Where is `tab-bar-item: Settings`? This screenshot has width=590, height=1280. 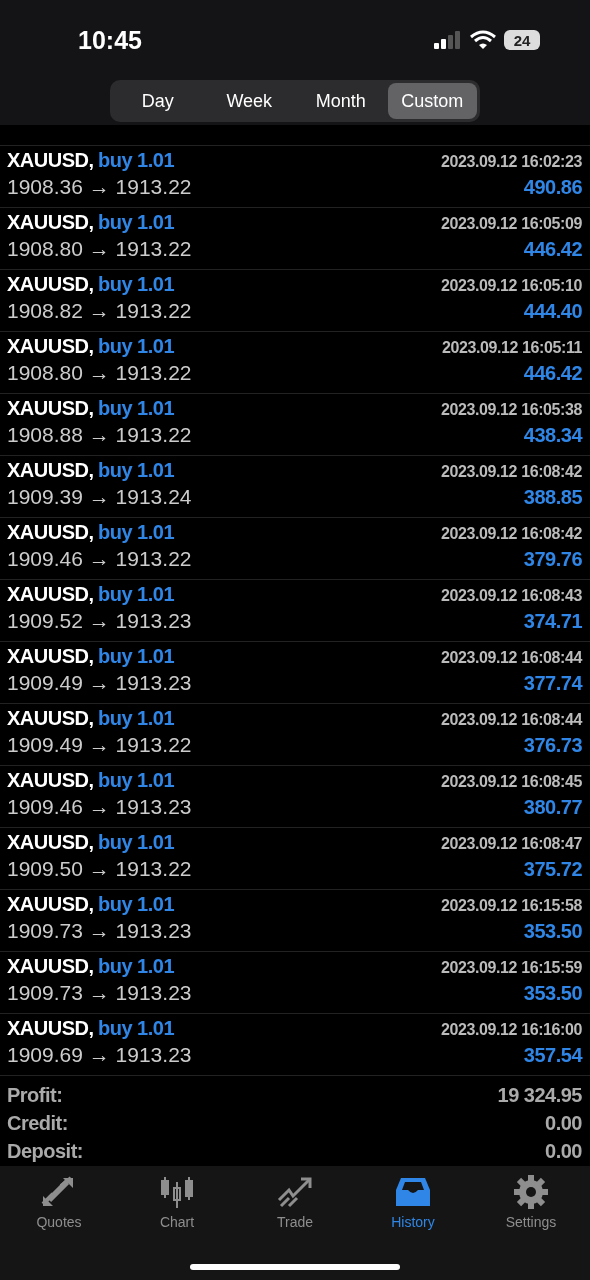 tab-bar-item: Settings is located at coordinates (531, 1202).